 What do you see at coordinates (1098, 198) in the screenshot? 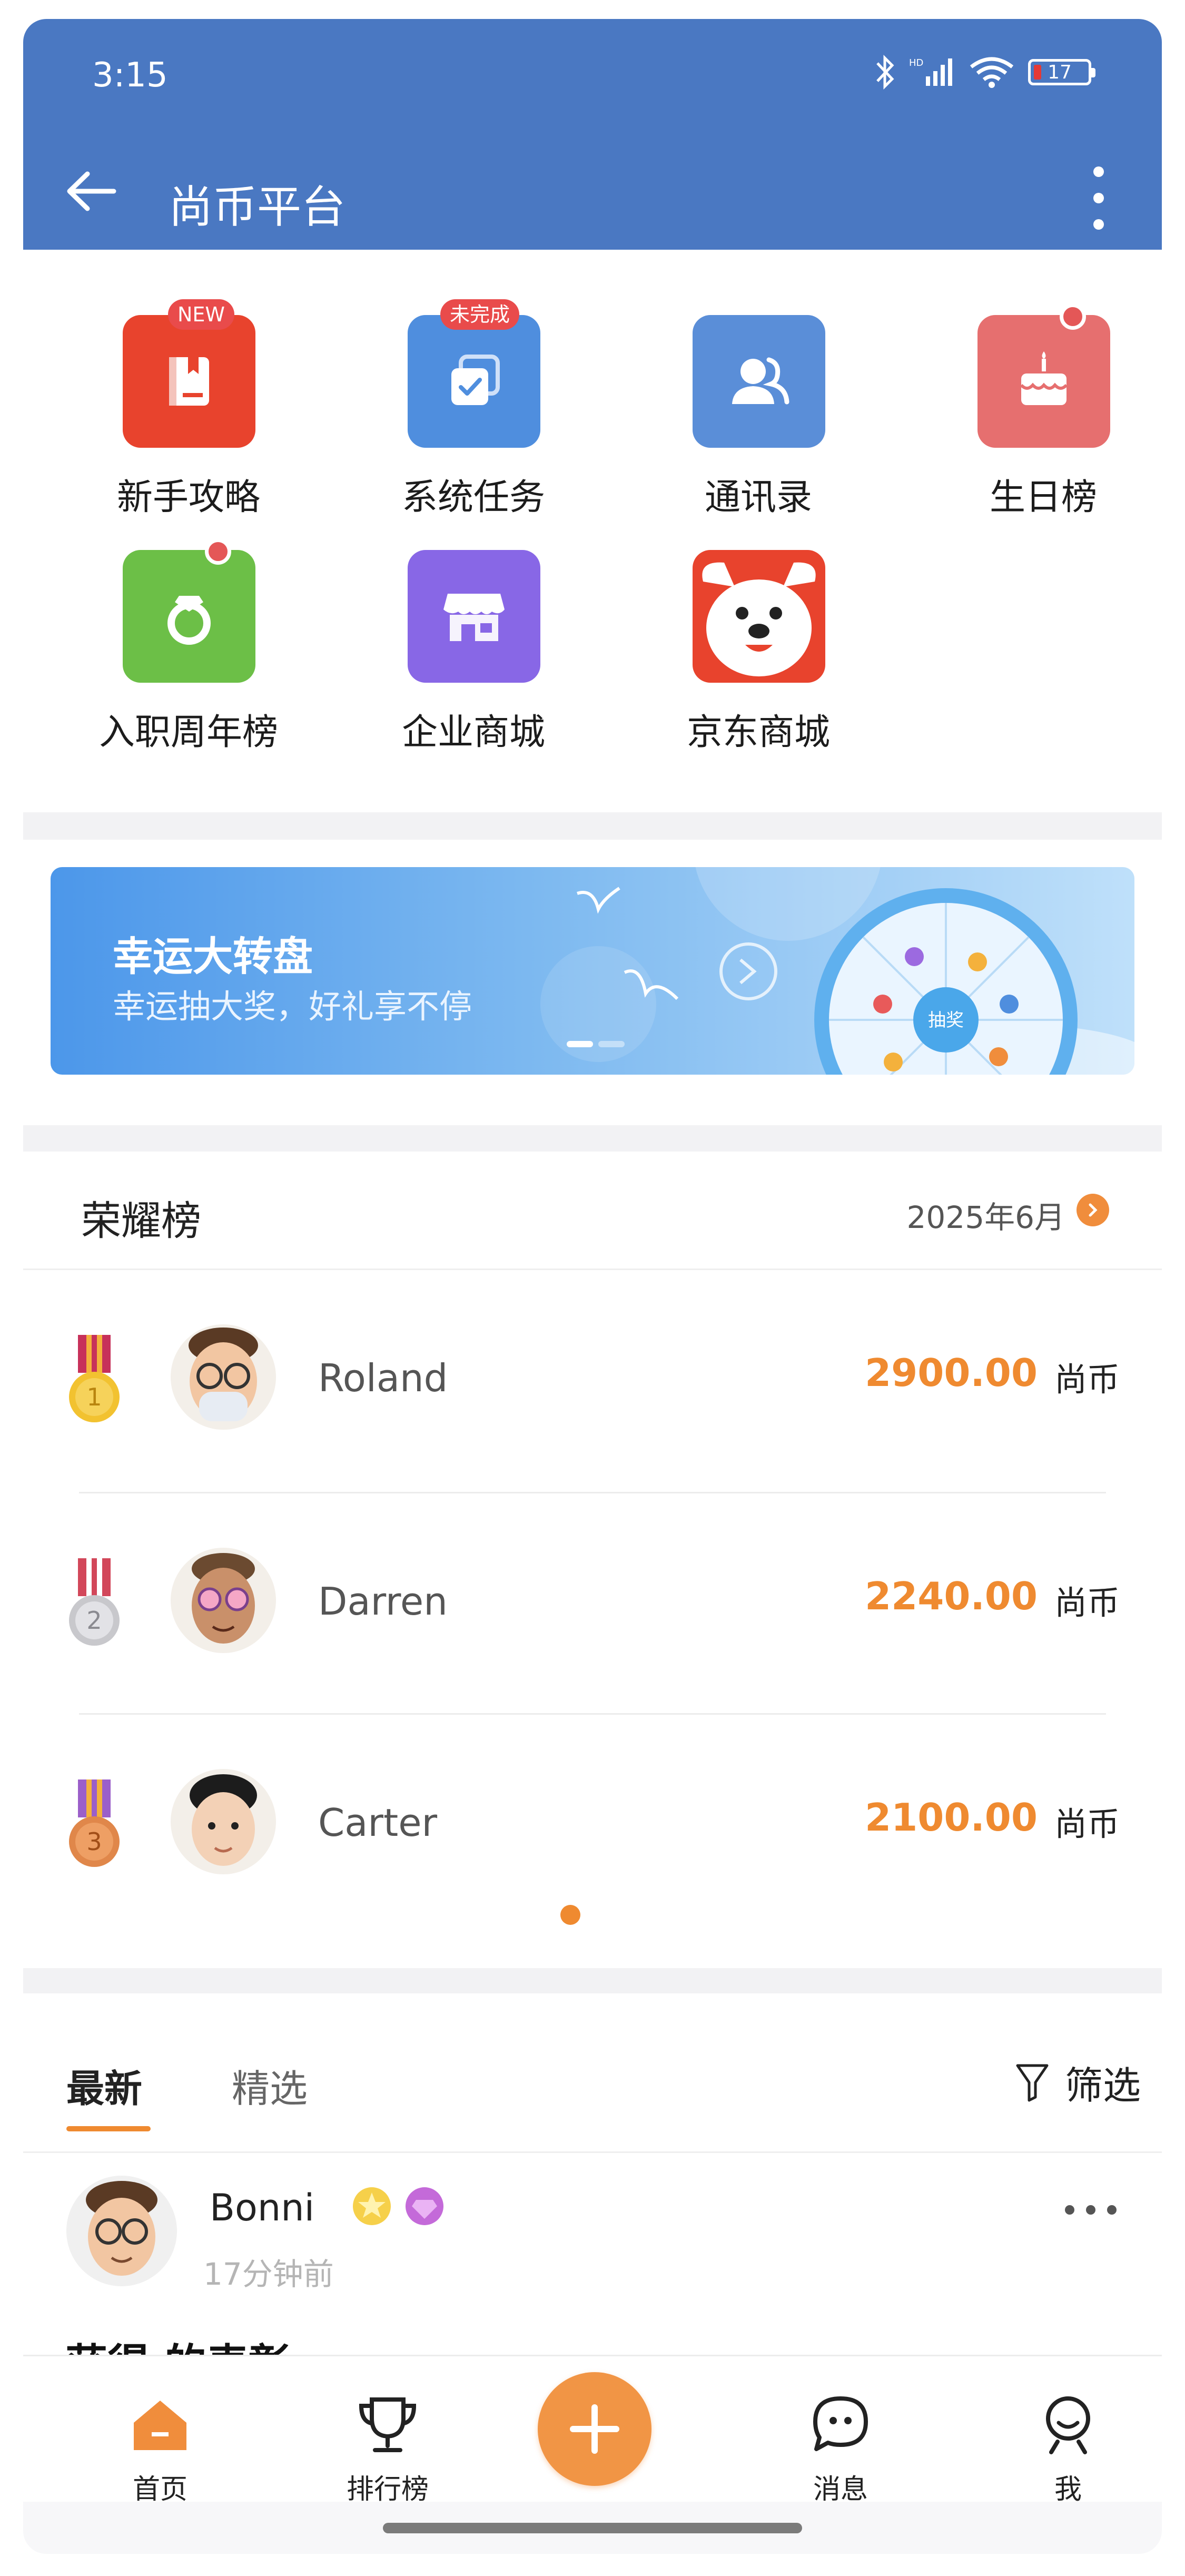
I see `more-options-button` at bounding box center [1098, 198].